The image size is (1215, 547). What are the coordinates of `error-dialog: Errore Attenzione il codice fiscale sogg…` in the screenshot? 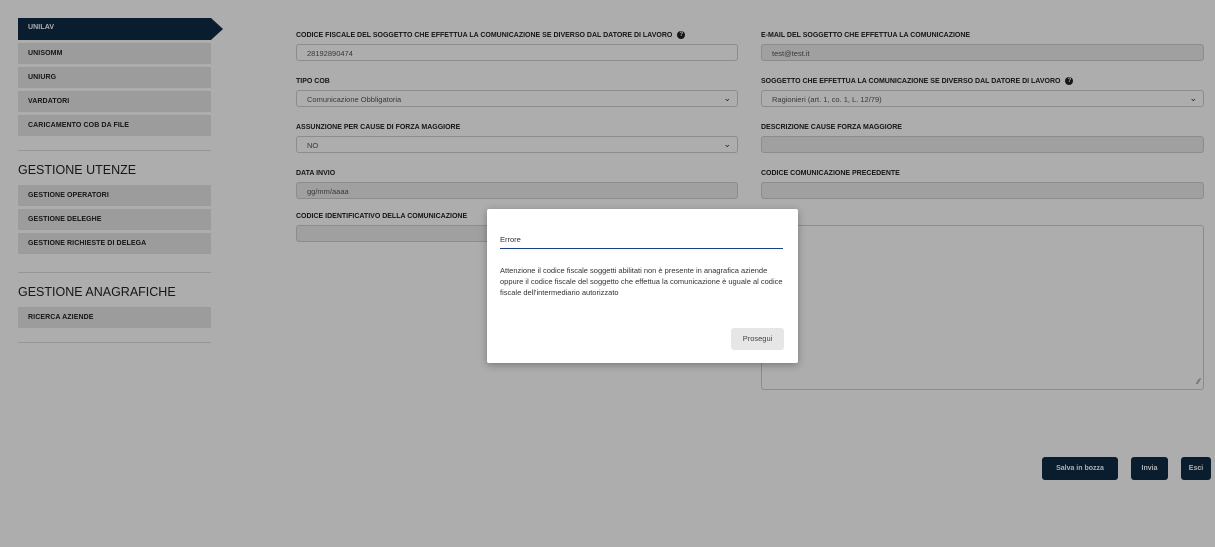 It's located at (642, 286).